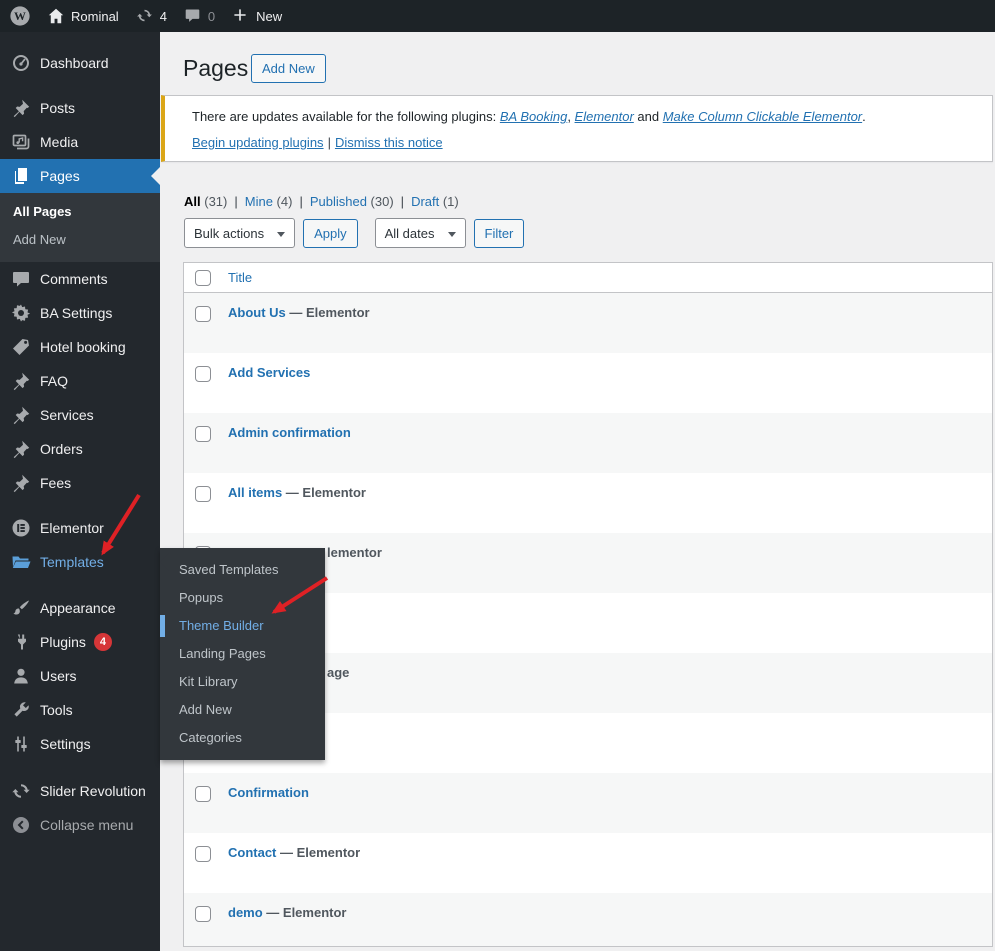  I want to click on sidebar-item-pages: Pages, so click(80, 176).